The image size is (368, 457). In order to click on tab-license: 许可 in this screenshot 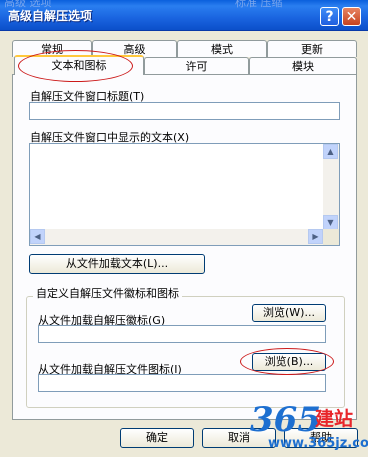, I will do `click(196, 65)`.